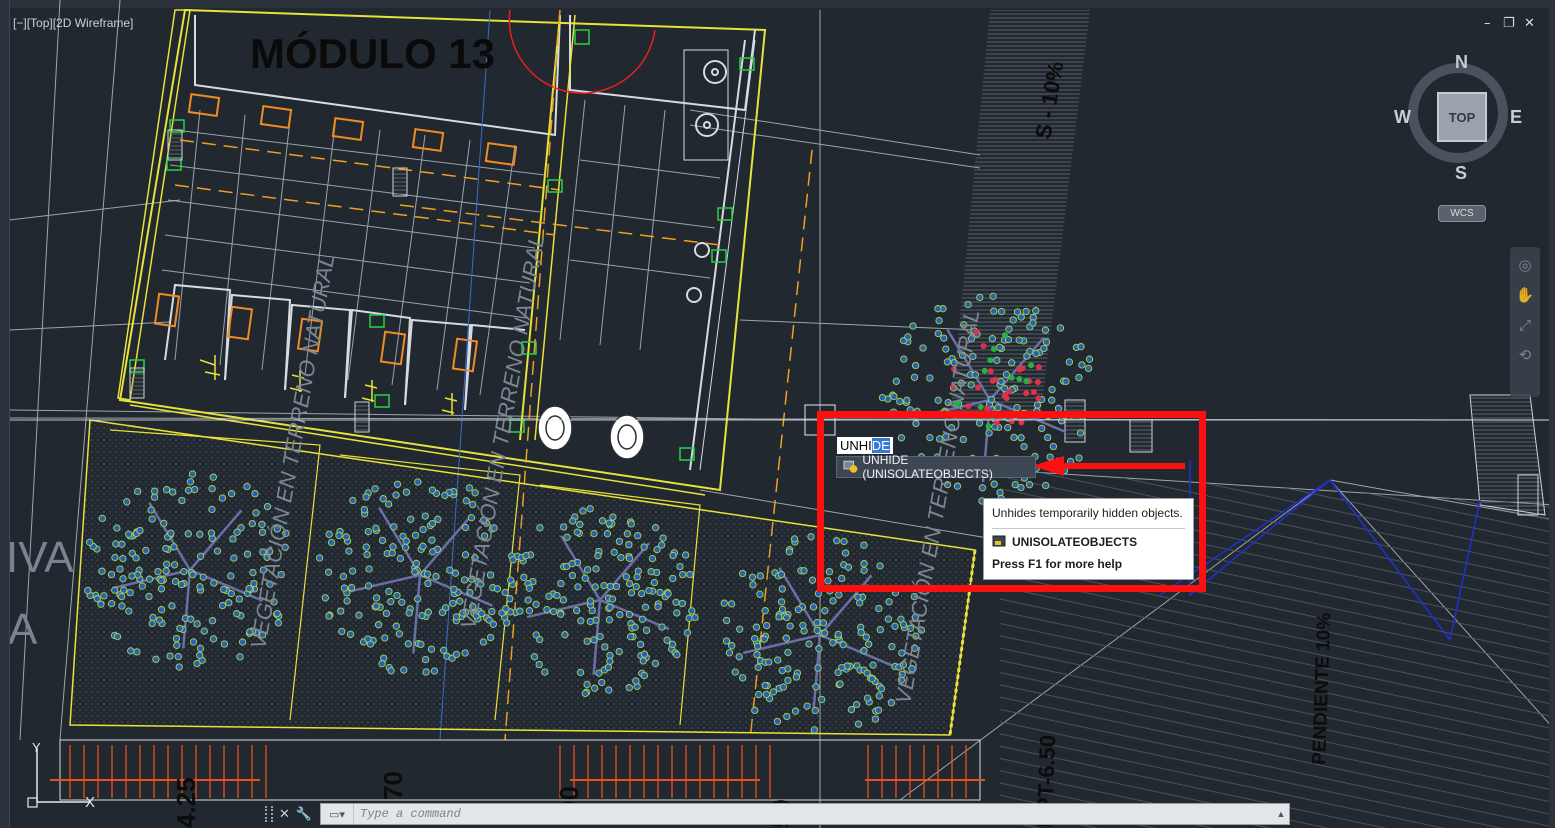 This screenshot has height=828, width=1555. I want to click on compass-east: E, so click(1516, 117).